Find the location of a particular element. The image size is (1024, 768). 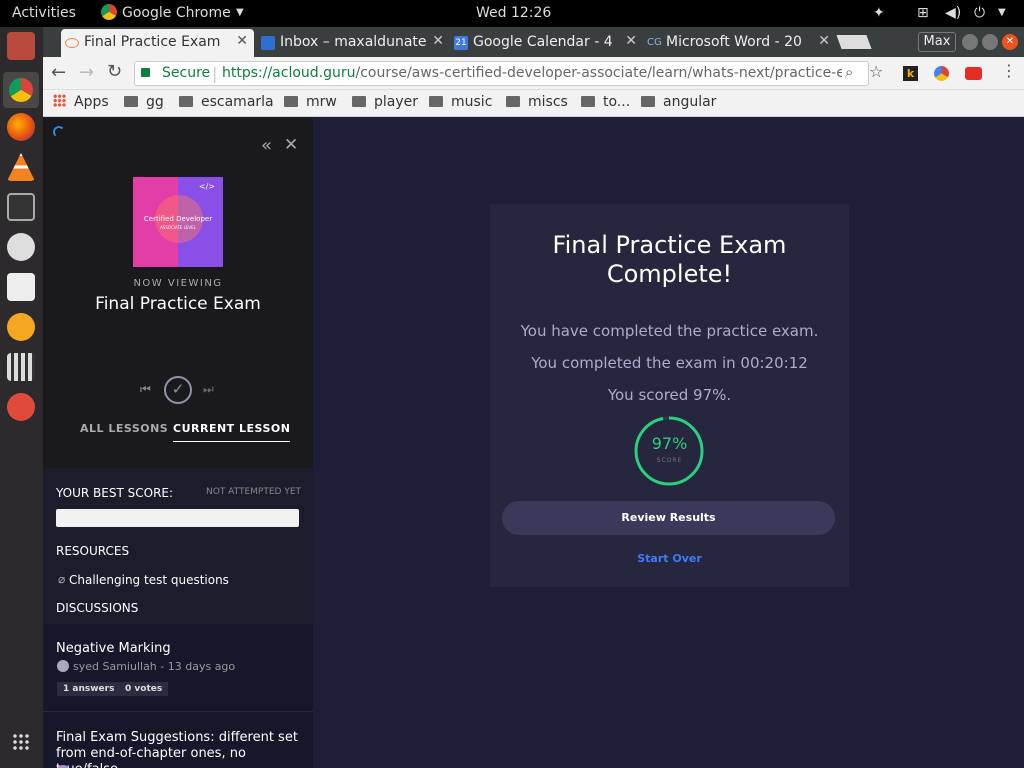

tab-final-practice-exam: Final Practice Exam ✕ is located at coordinates (157, 43).